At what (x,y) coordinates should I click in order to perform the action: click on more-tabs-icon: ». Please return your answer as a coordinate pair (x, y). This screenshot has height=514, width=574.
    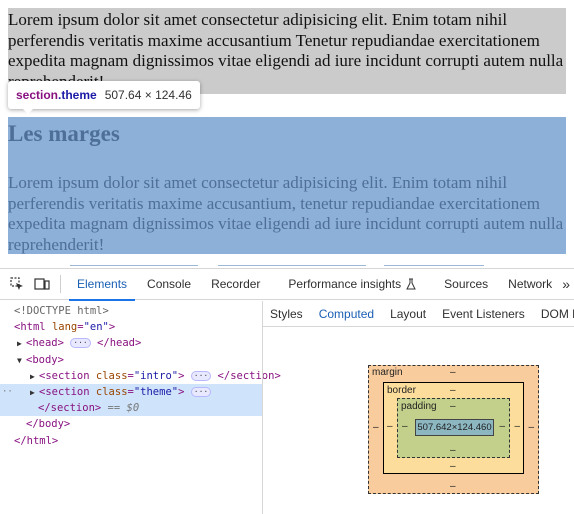
    Looking at the image, I should click on (566, 284).